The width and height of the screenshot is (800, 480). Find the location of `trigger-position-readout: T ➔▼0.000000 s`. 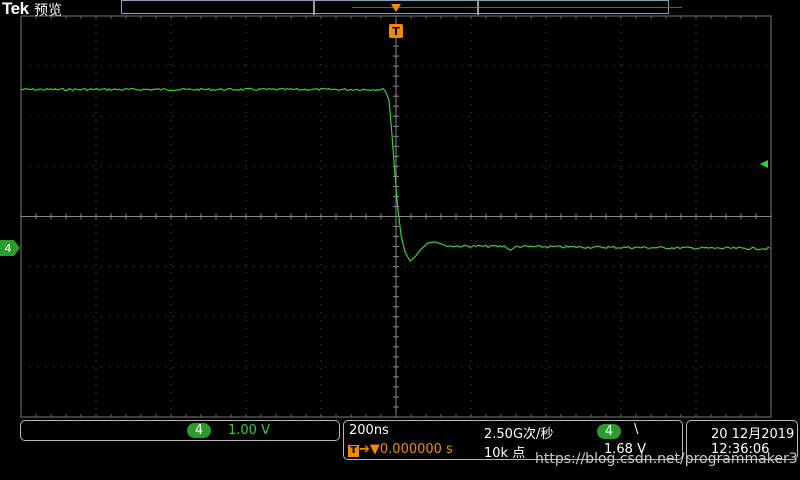

trigger-position-readout: T ➔▼0.000000 s is located at coordinates (400, 449).